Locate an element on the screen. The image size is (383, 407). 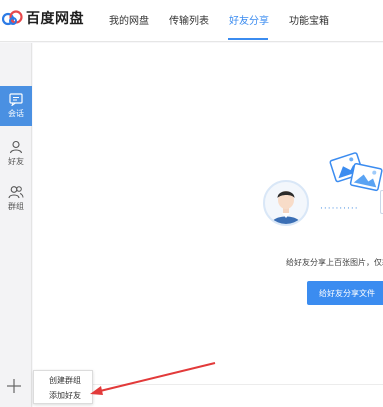
sidebar-item-label: 好友 is located at coordinates (16, 161).